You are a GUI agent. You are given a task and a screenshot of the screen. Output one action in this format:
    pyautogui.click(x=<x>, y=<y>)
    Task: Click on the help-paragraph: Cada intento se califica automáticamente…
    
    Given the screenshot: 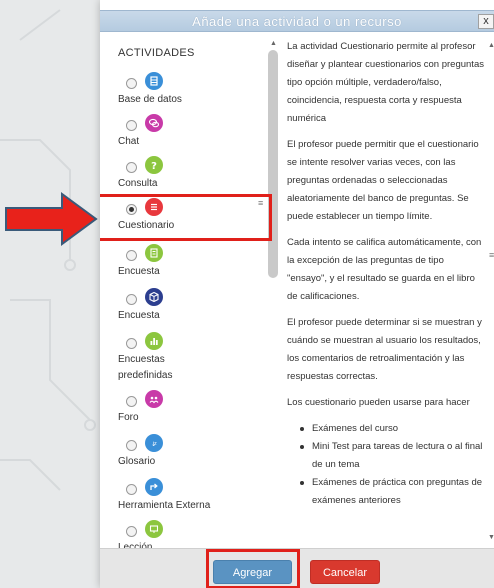 What is the action you would take?
    pyautogui.click(x=384, y=269)
    